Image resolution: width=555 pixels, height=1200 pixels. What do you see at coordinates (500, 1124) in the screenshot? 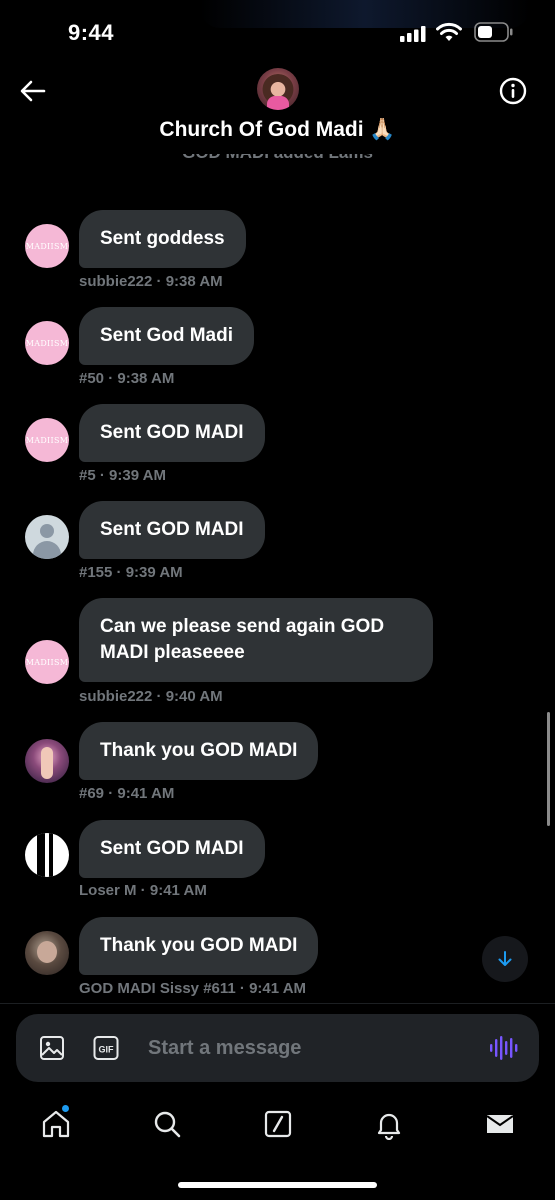
I see `mail-icon` at bounding box center [500, 1124].